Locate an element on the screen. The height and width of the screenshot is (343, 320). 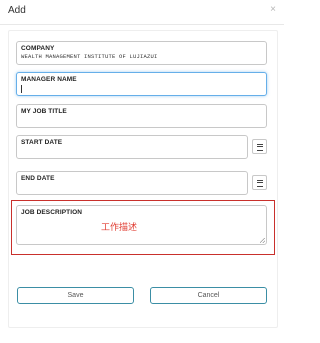
job-description-label: JOB DESCRIPTION is located at coordinates (52, 212).